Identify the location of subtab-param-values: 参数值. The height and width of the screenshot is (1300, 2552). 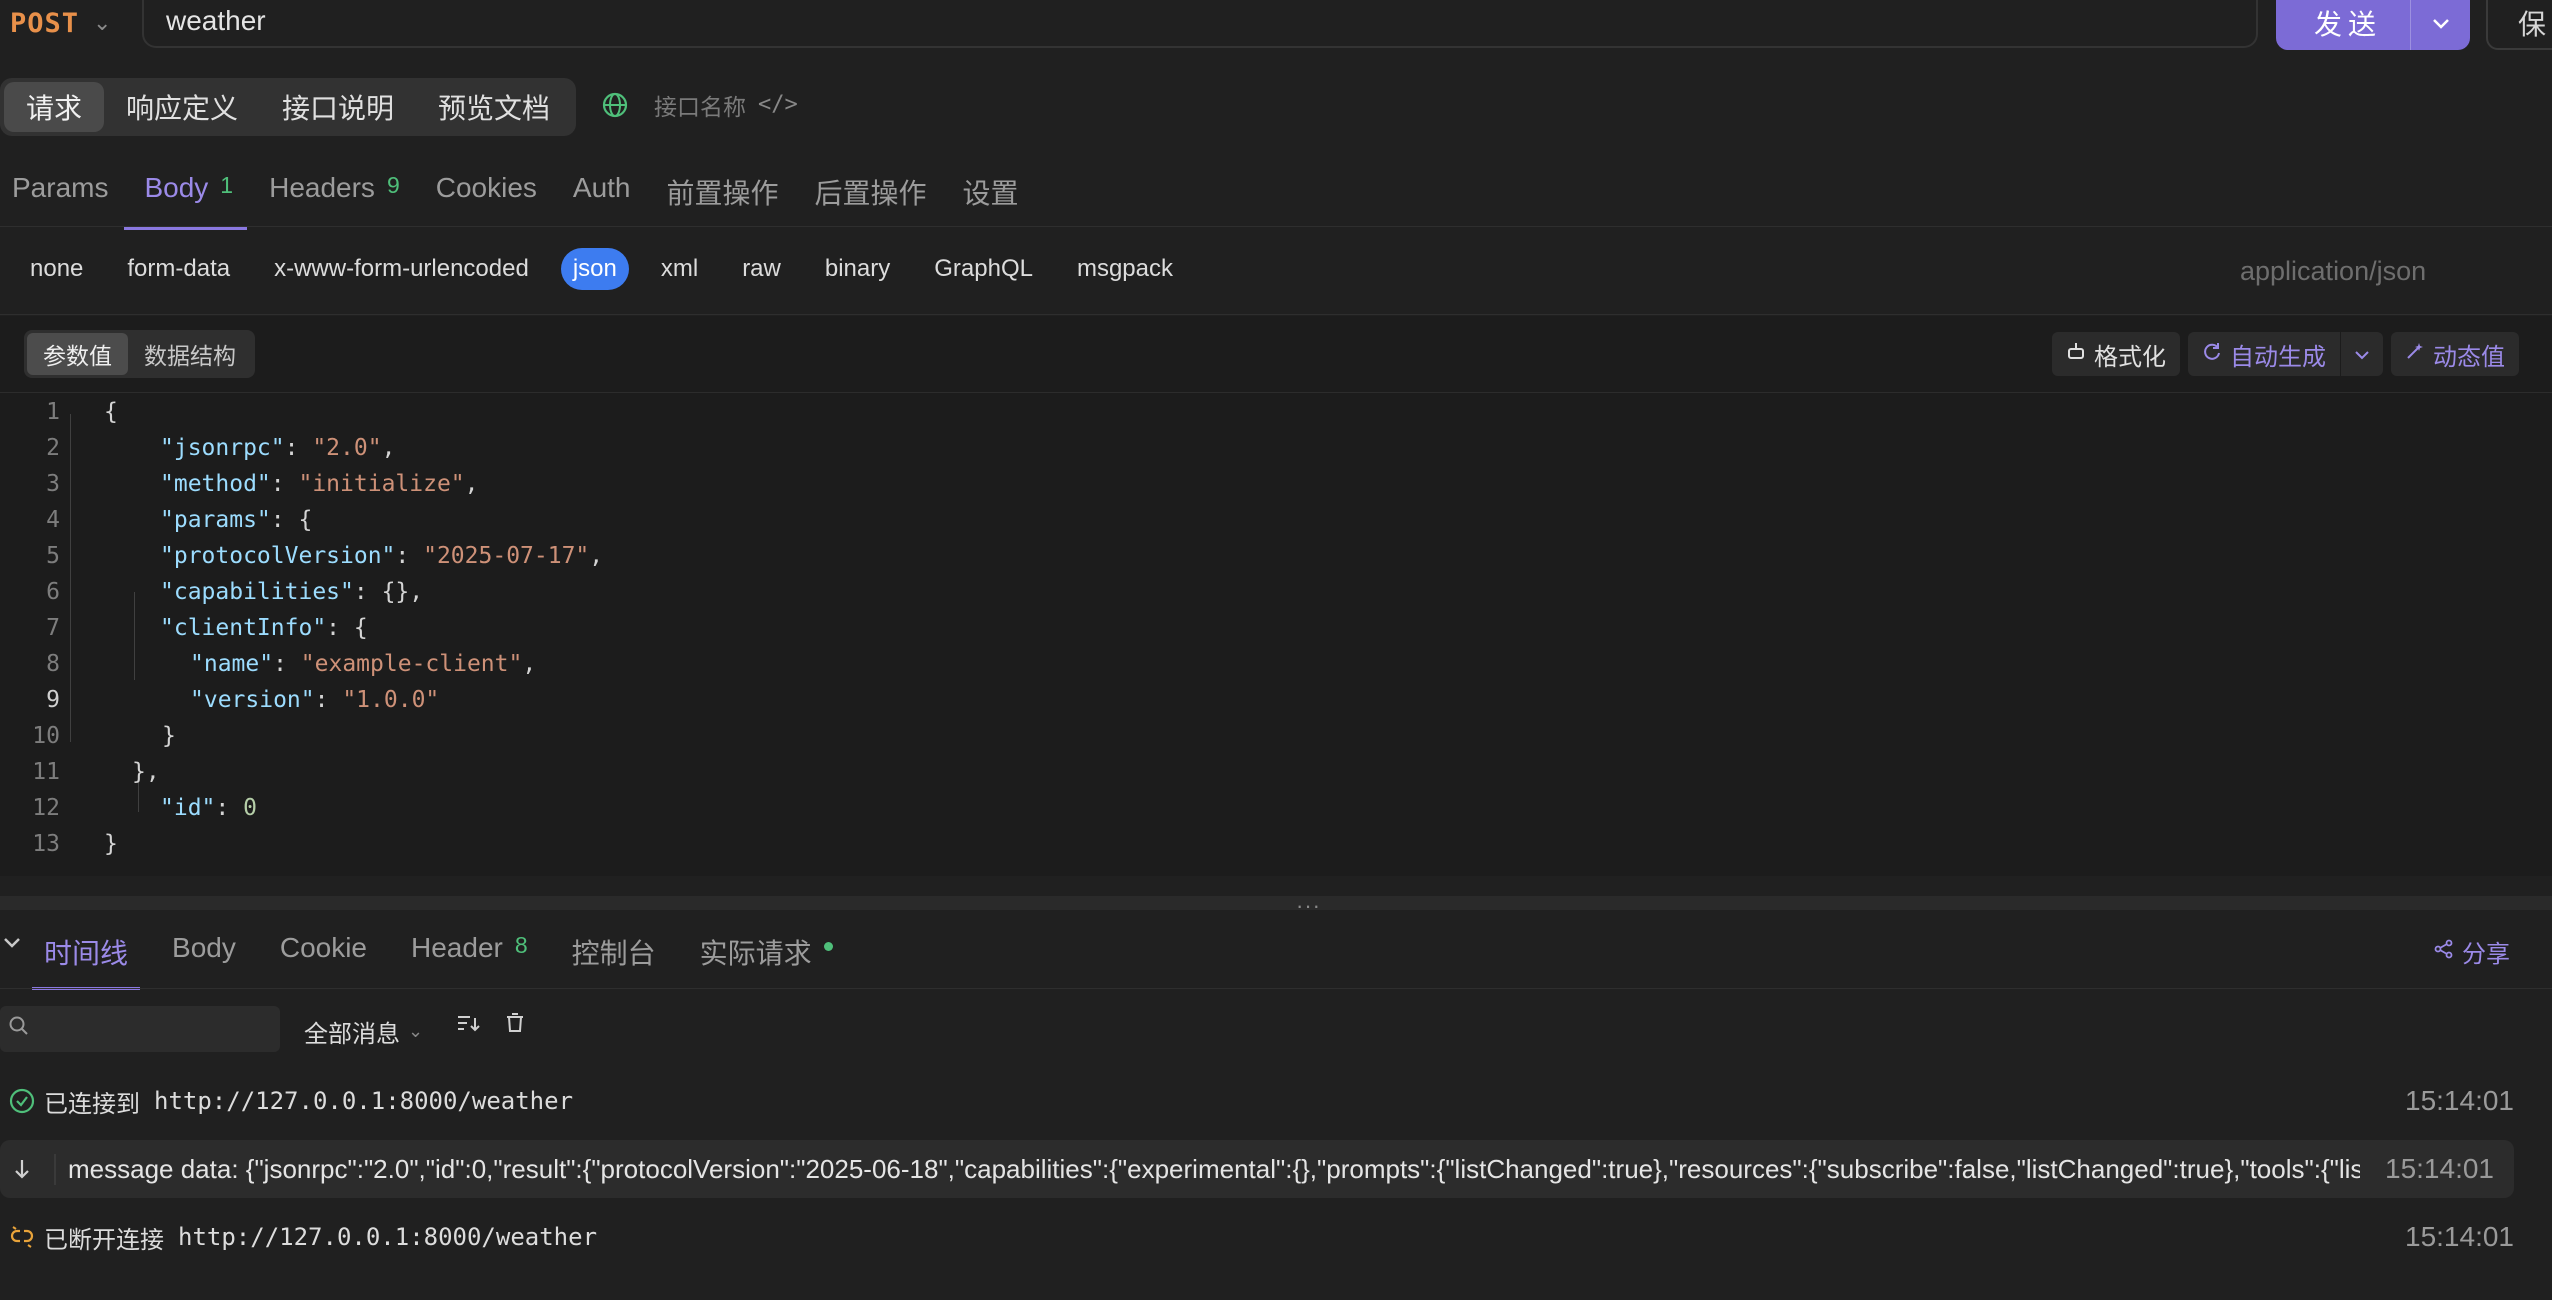
(77, 354).